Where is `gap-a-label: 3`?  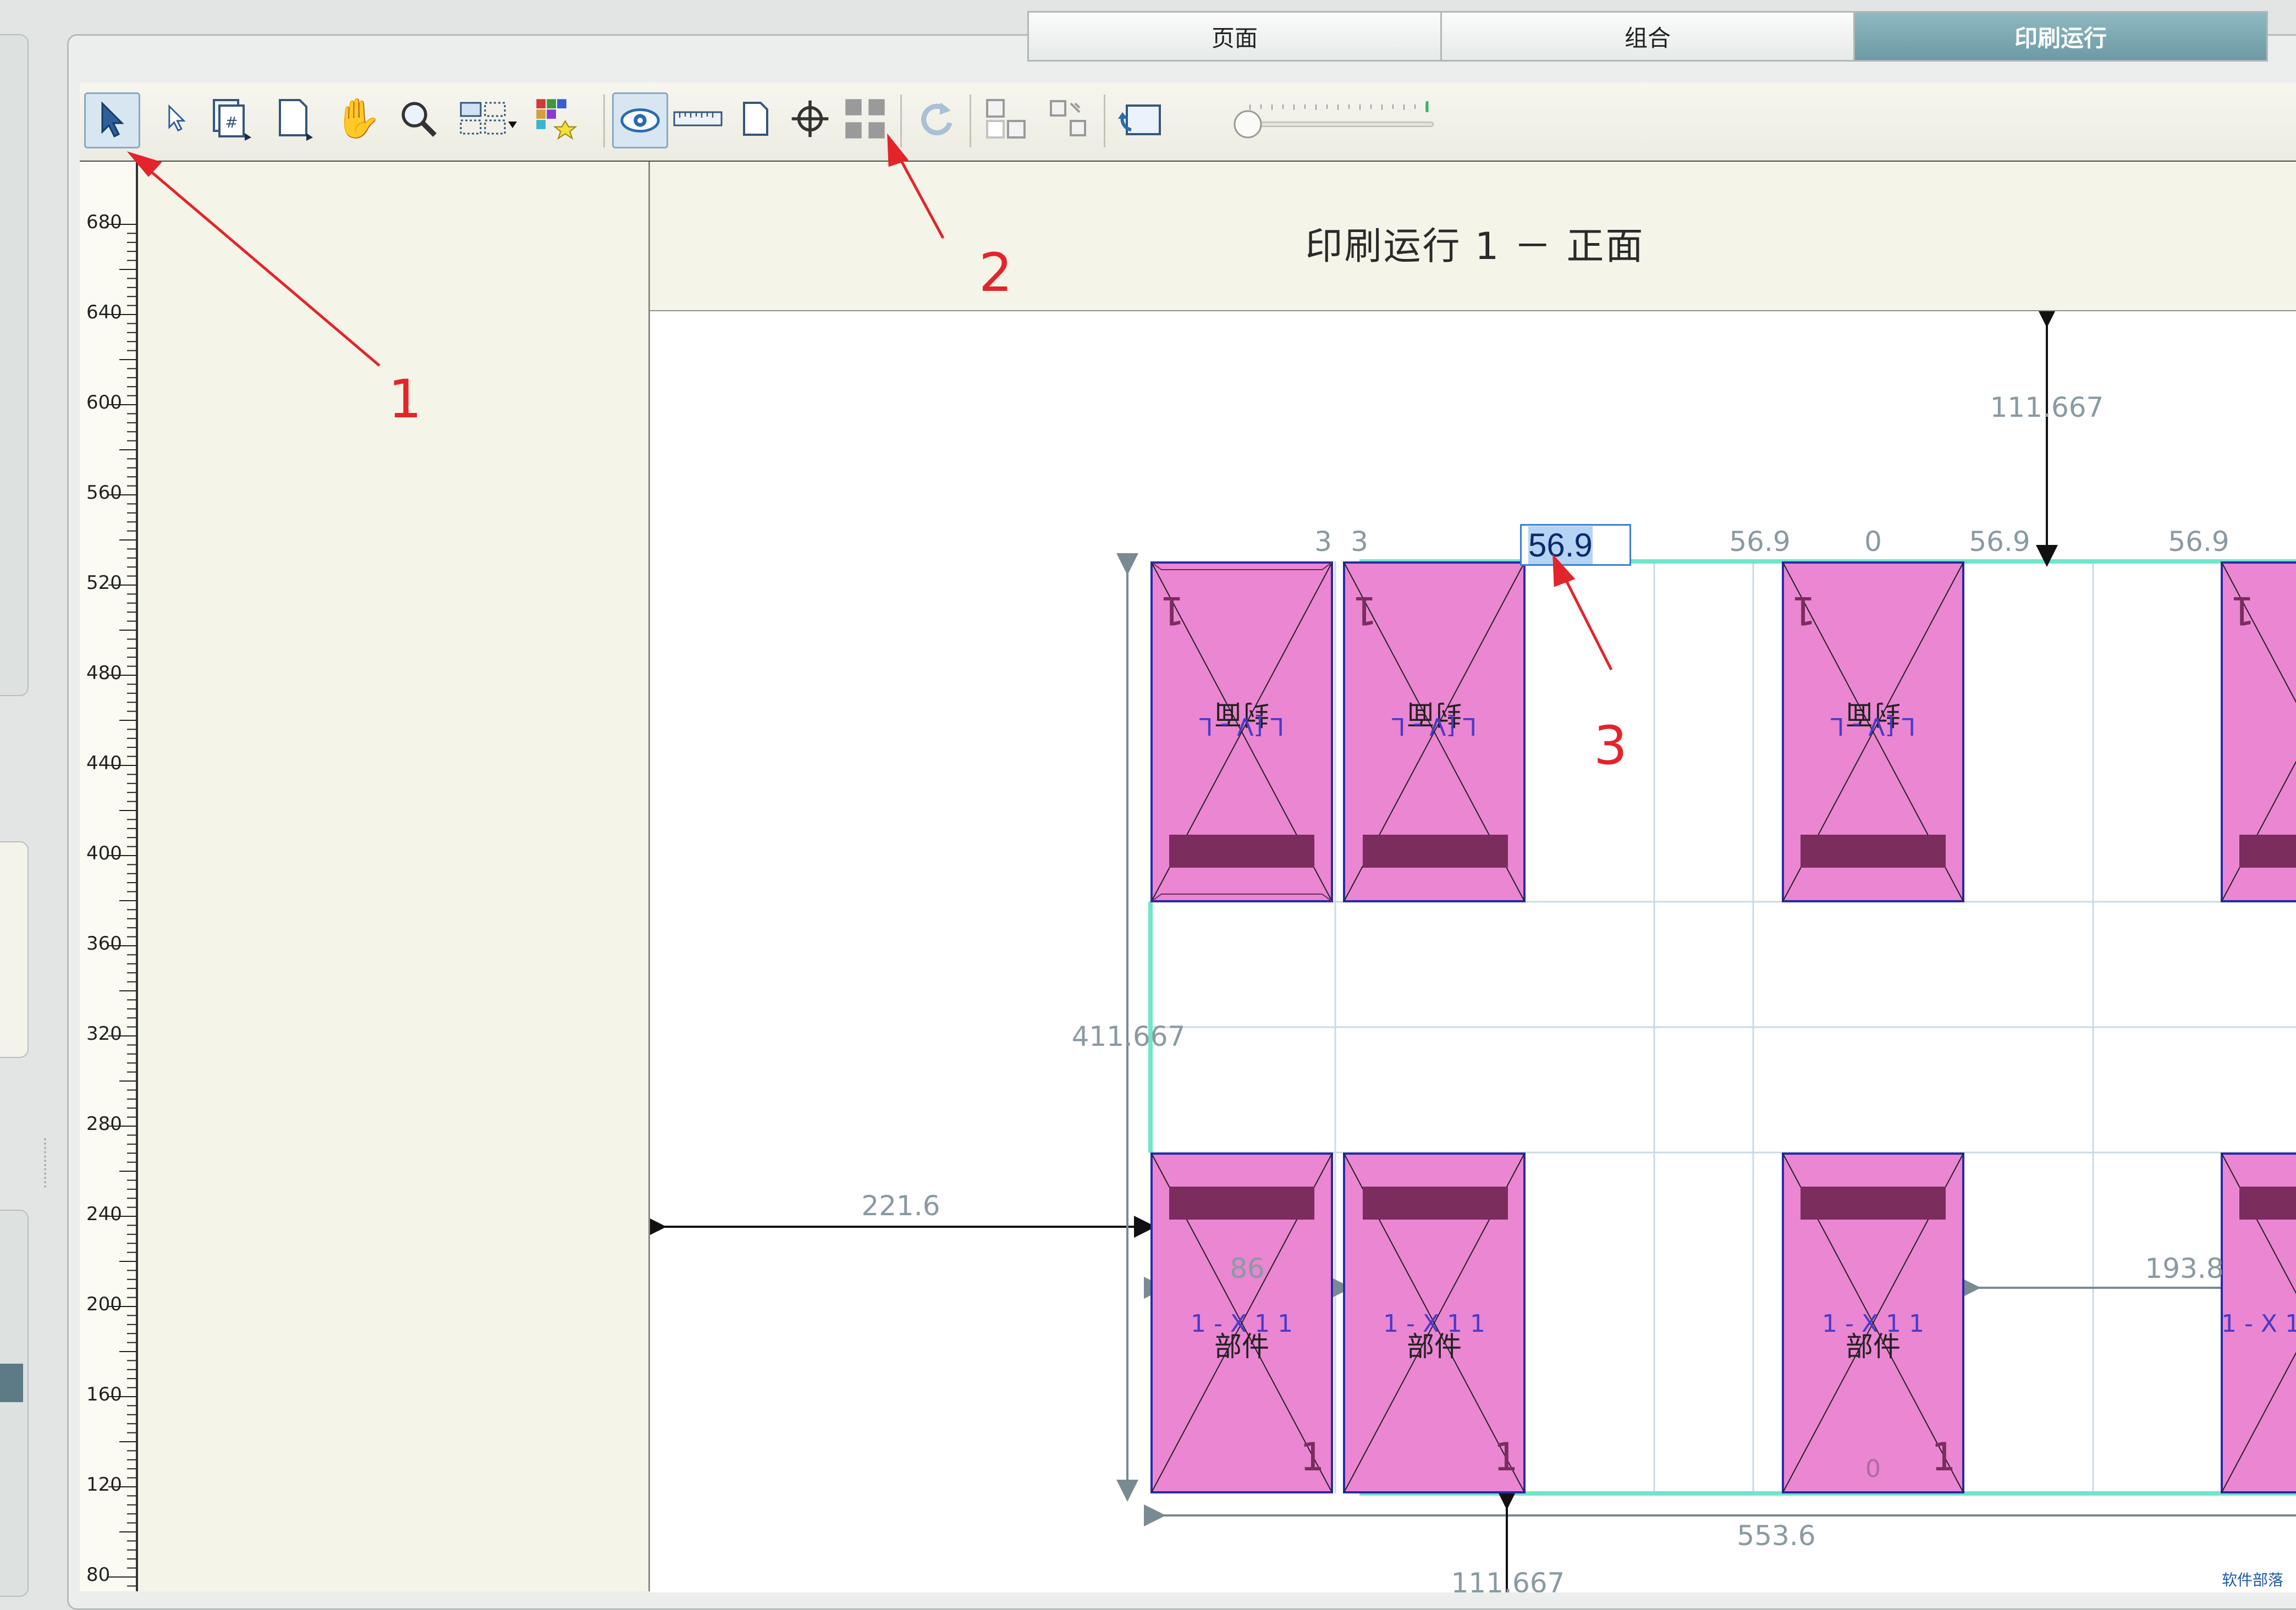
gap-a-label: 3 is located at coordinates (1323, 542).